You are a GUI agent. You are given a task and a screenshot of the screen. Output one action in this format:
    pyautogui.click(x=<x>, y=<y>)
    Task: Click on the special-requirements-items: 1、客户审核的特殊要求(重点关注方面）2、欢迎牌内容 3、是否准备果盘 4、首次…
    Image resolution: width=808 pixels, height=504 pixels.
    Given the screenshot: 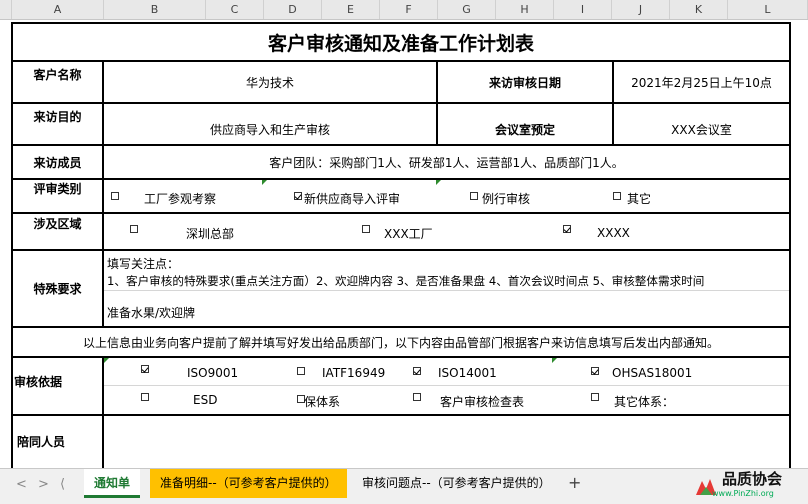 What is the action you would take?
    pyautogui.click(x=405, y=281)
    